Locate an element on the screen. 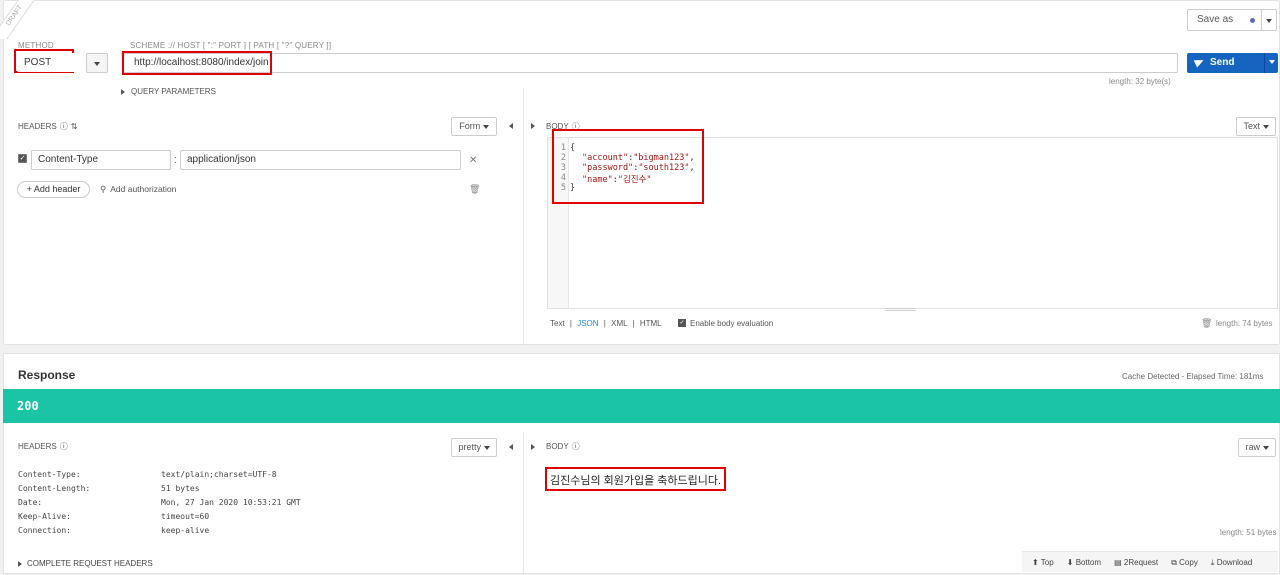 This screenshot has width=1280, height=575. url-length: length: 32 byte(s) is located at coordinates (1140, 81).